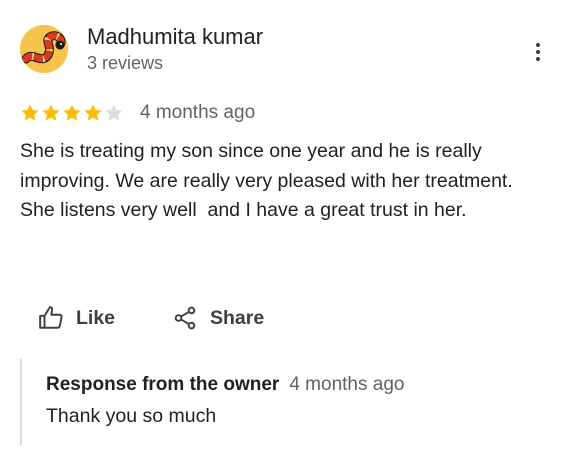 Image resolution: width=566 pixels, height=474 pixels. I want to click on like-button: Like, so click(76, 318).